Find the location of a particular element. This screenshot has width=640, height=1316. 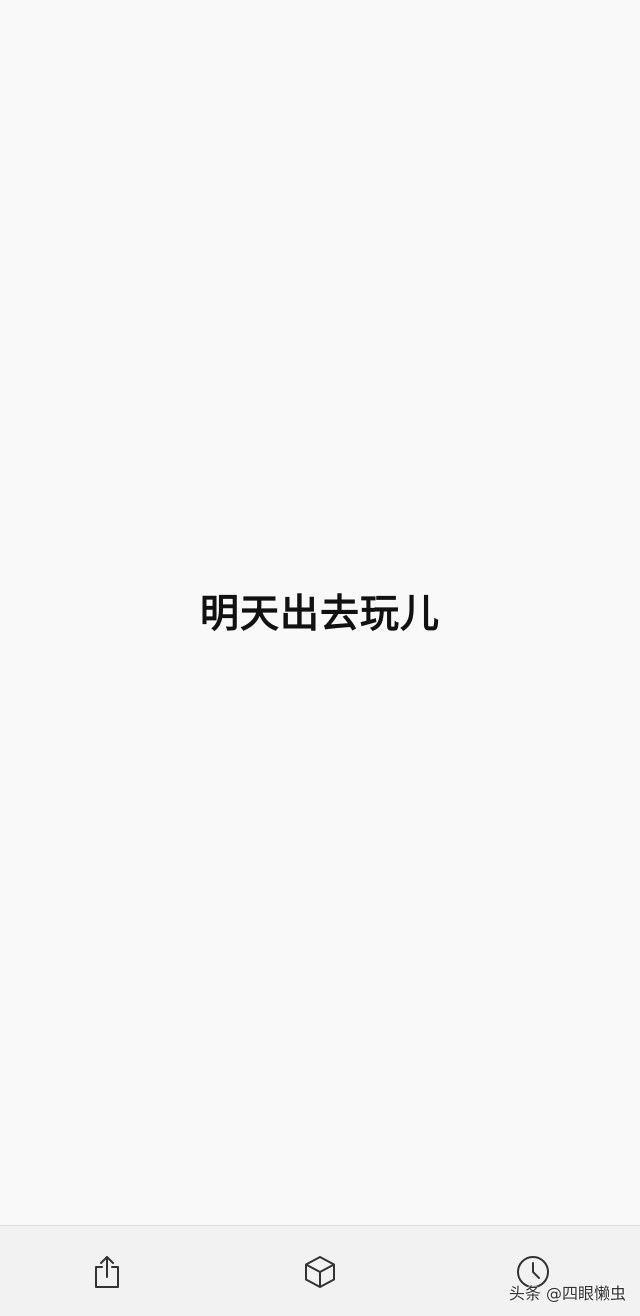

box-button is located at coordinates (320, 1272).